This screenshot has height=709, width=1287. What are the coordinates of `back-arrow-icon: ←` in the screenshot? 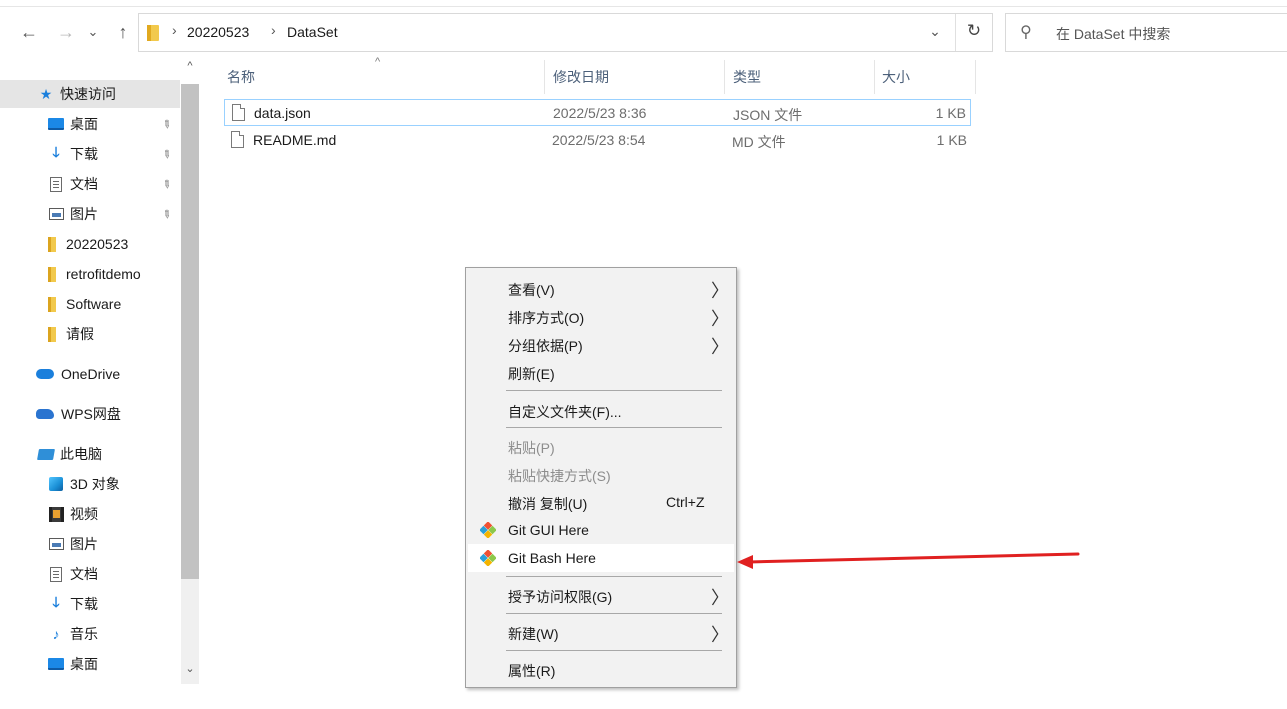 It's located at (29, 31).